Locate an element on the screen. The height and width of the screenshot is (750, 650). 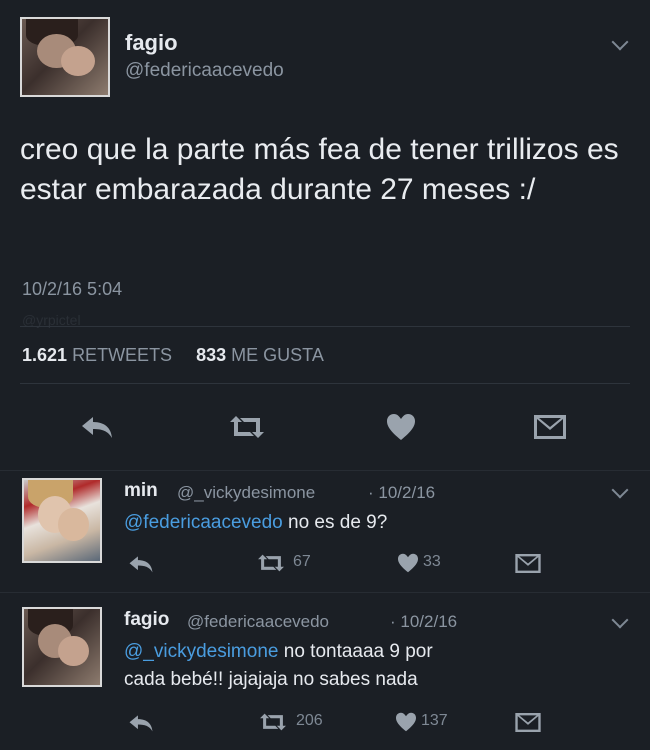
reply-body: no es de 9? is located at coordinates (335, 522).